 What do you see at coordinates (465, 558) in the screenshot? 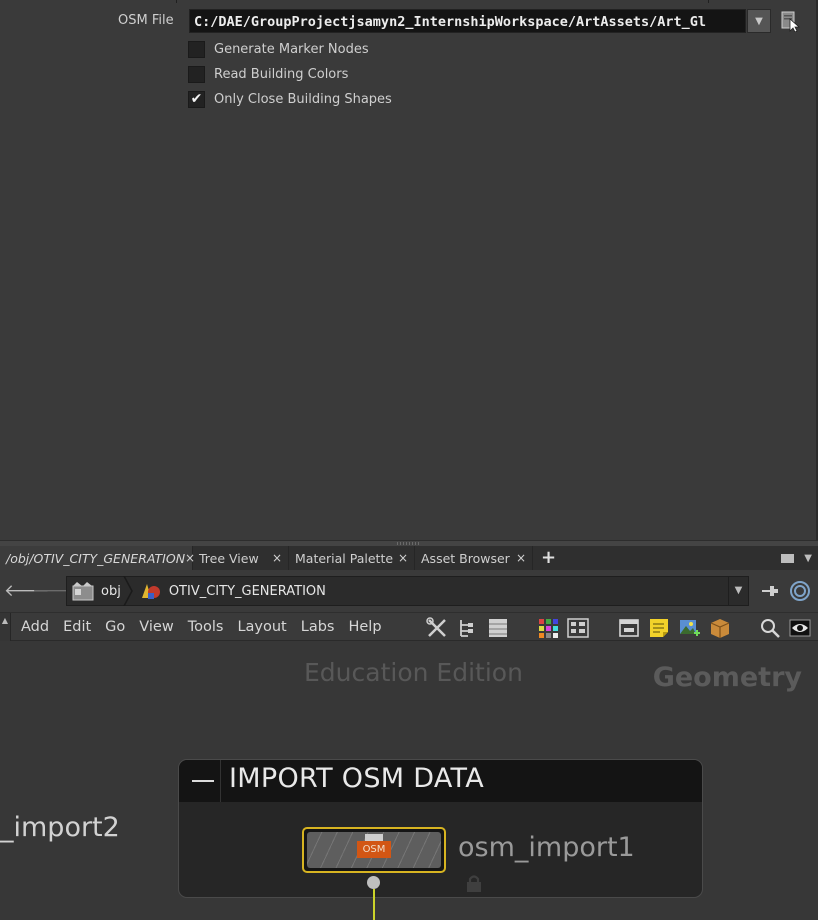
I see `tab-label: Asset Browser` at bounding box center [465, 558].